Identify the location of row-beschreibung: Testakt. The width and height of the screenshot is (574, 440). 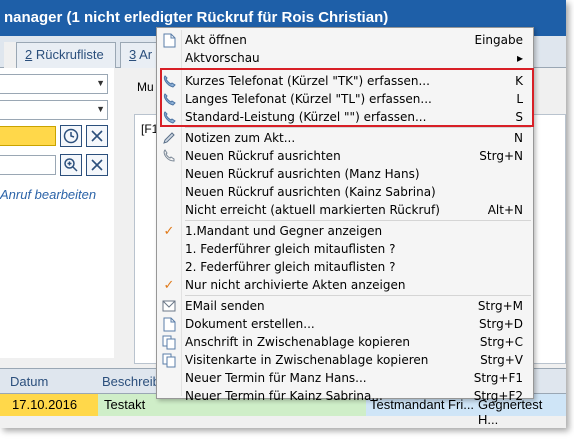
(125, 404).